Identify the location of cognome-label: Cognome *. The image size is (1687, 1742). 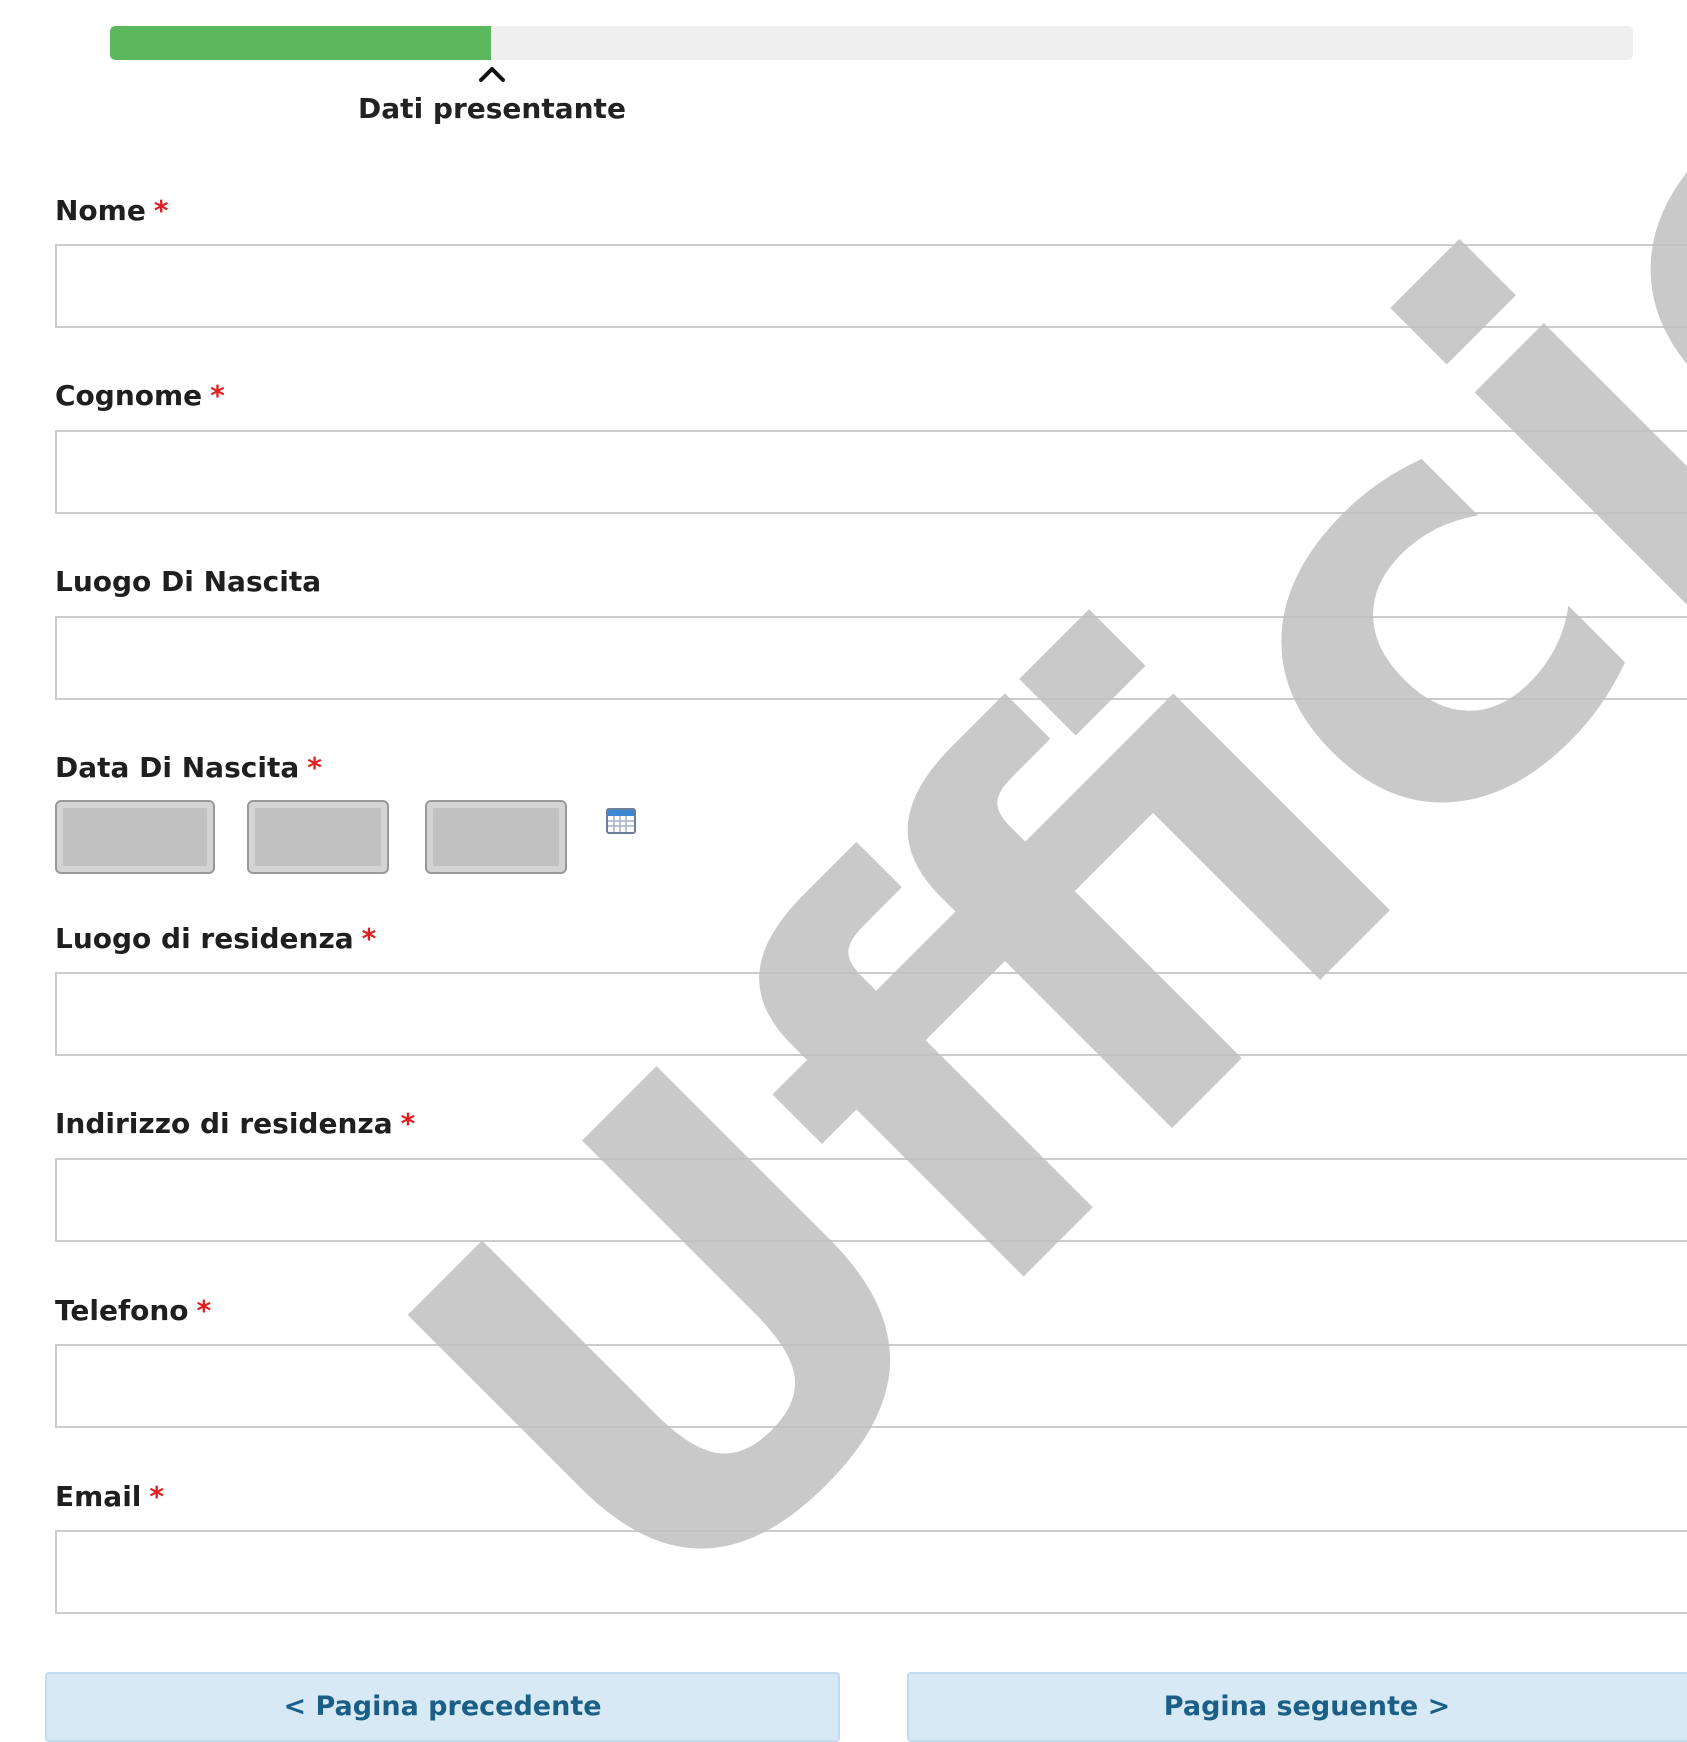
(140, 395).